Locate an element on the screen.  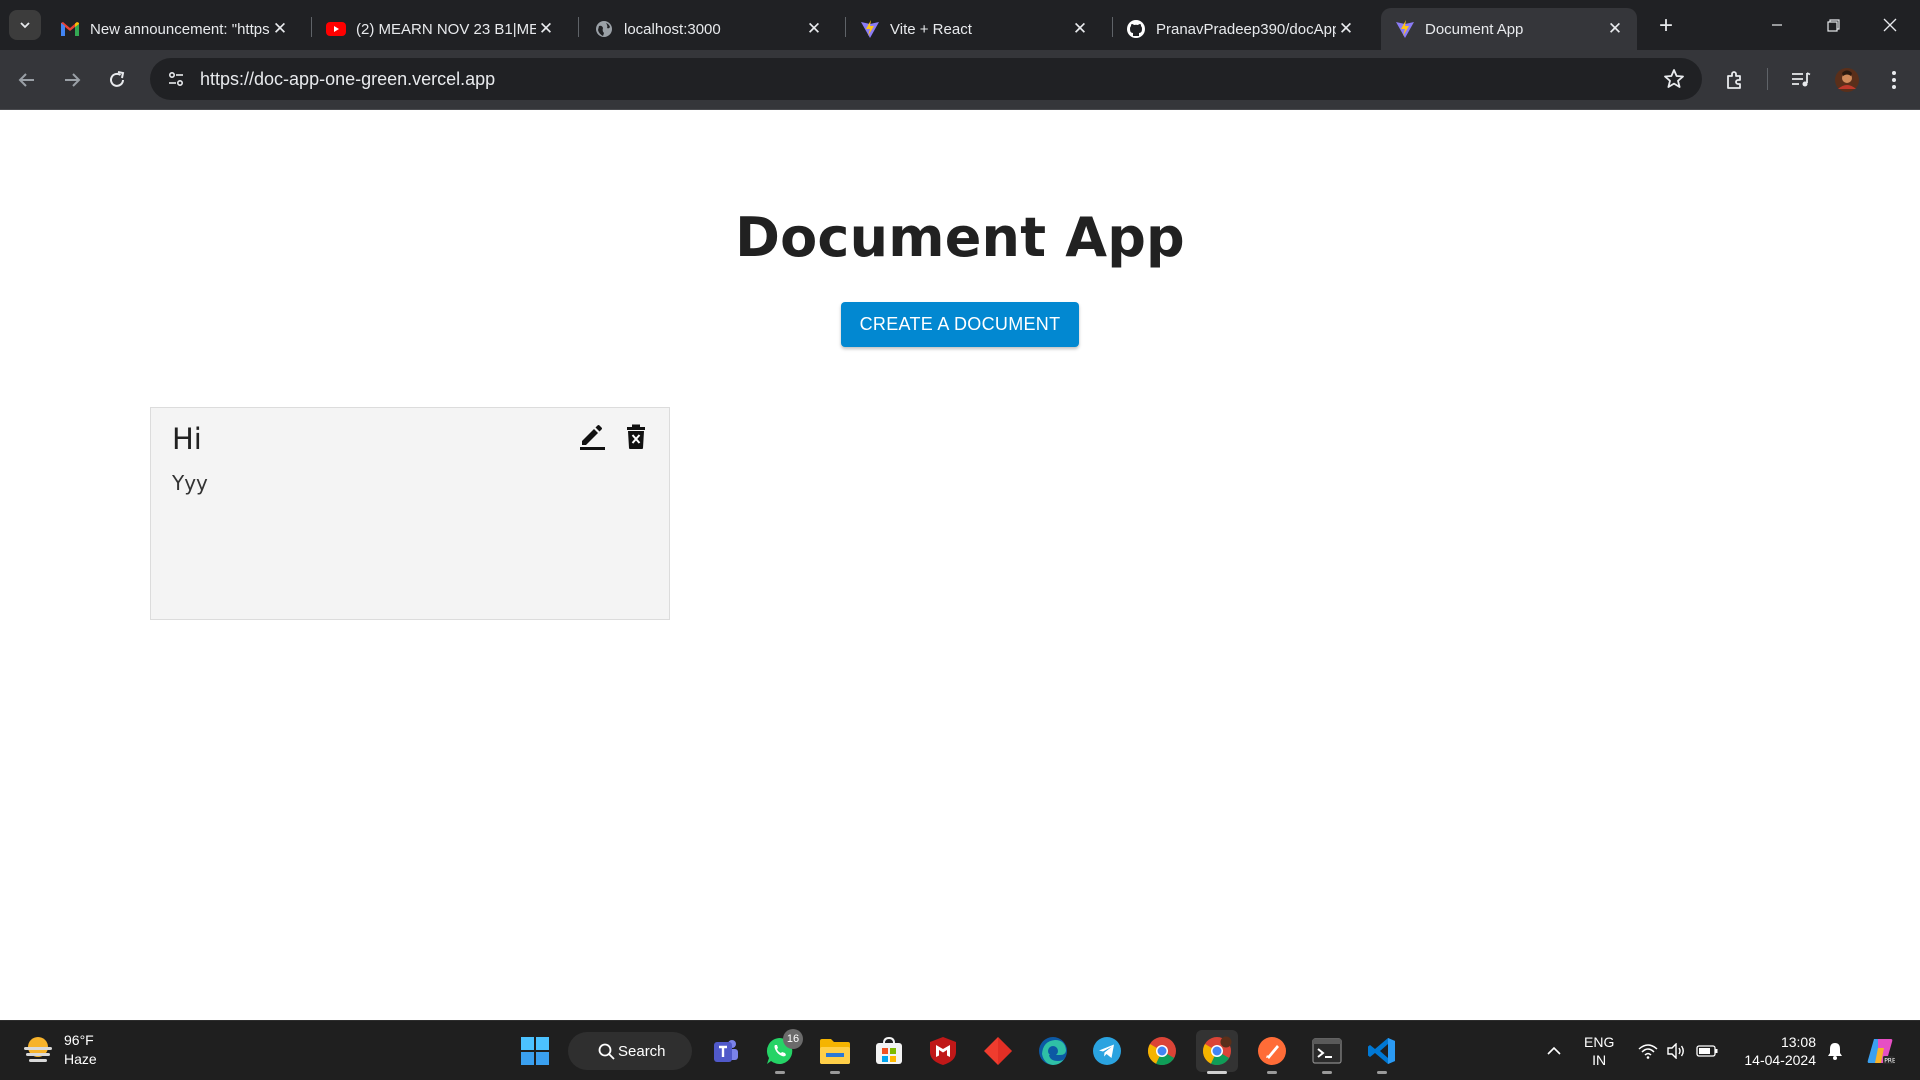
chevron-down-icon is located at coordinates (25, 25).